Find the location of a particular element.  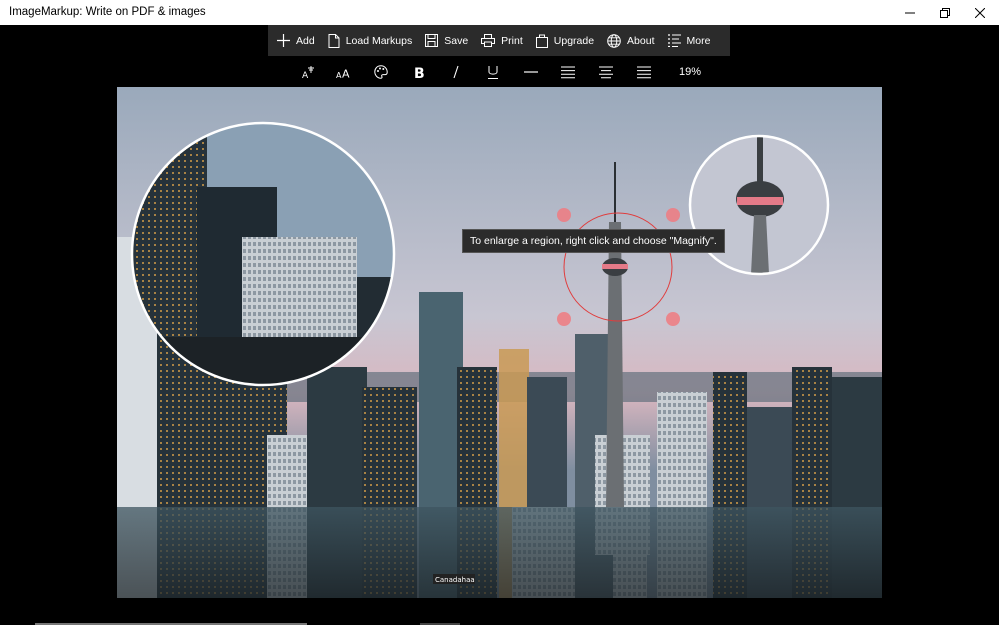

close-icon is located at coordinates (979, 12).